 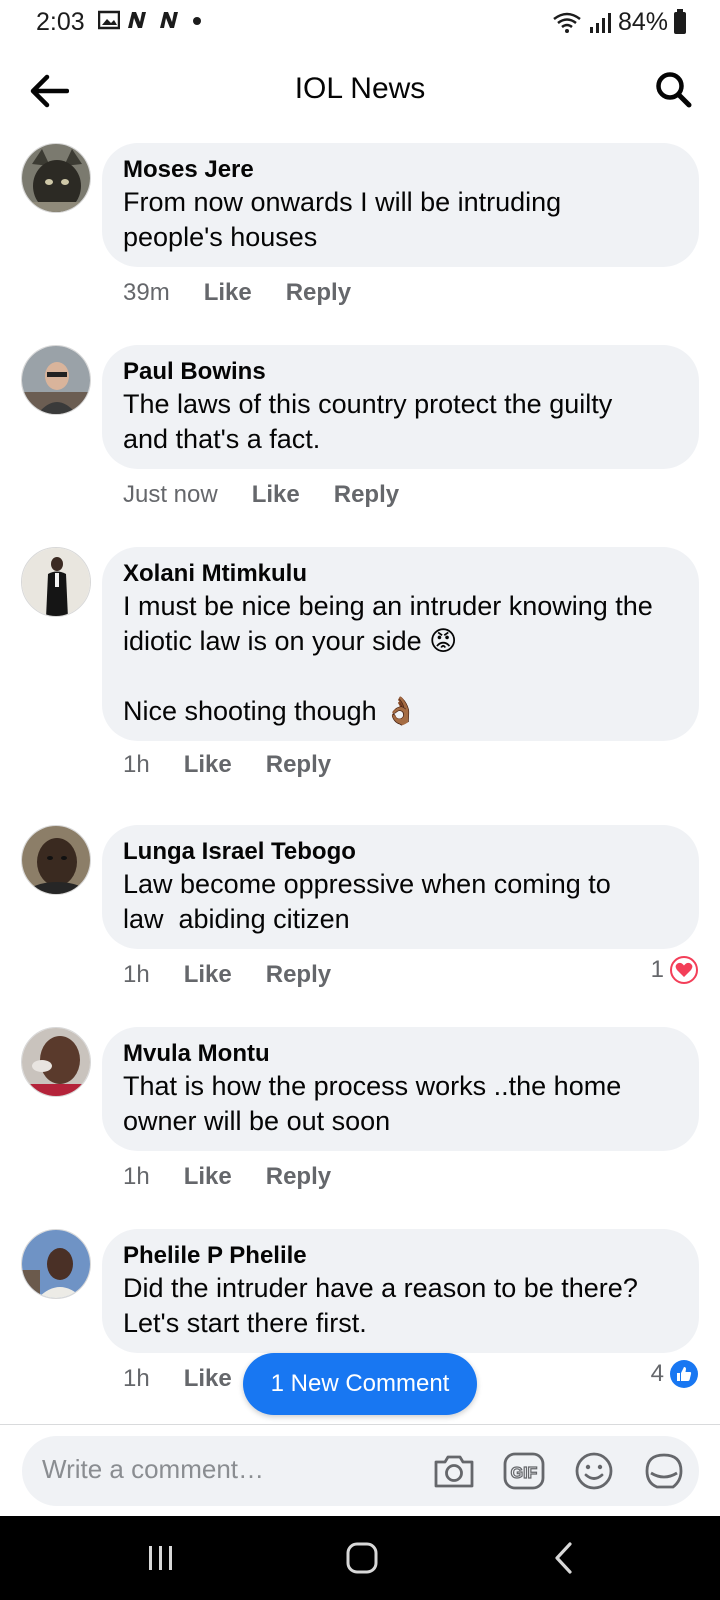 What do you see at coordinates (360, 1424) in the screenshot?
I see `divider` at bounding box center [360, 1424].